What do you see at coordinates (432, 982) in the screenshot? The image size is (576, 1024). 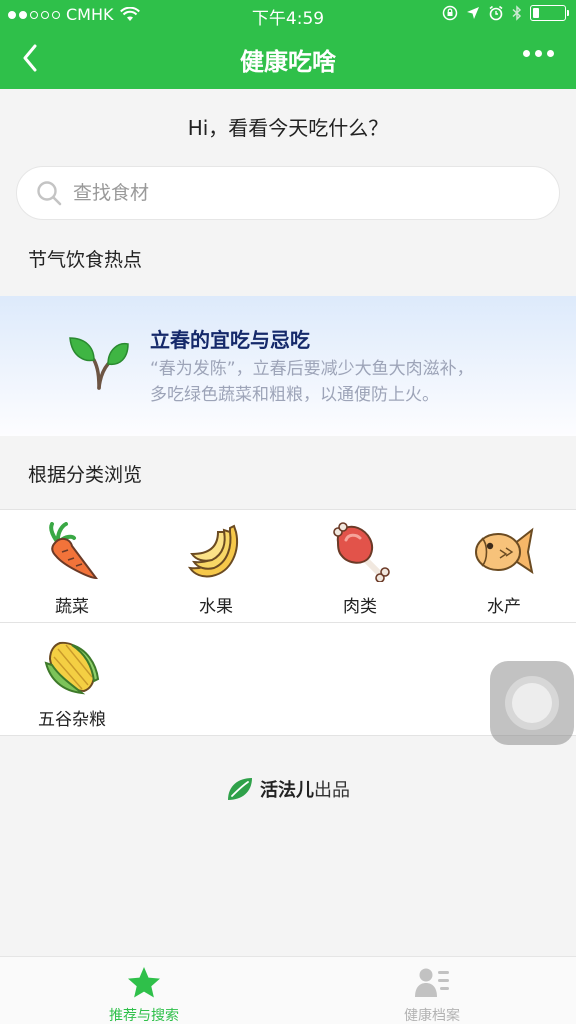 I see `profile-icon` at bounding box center [432, 982].